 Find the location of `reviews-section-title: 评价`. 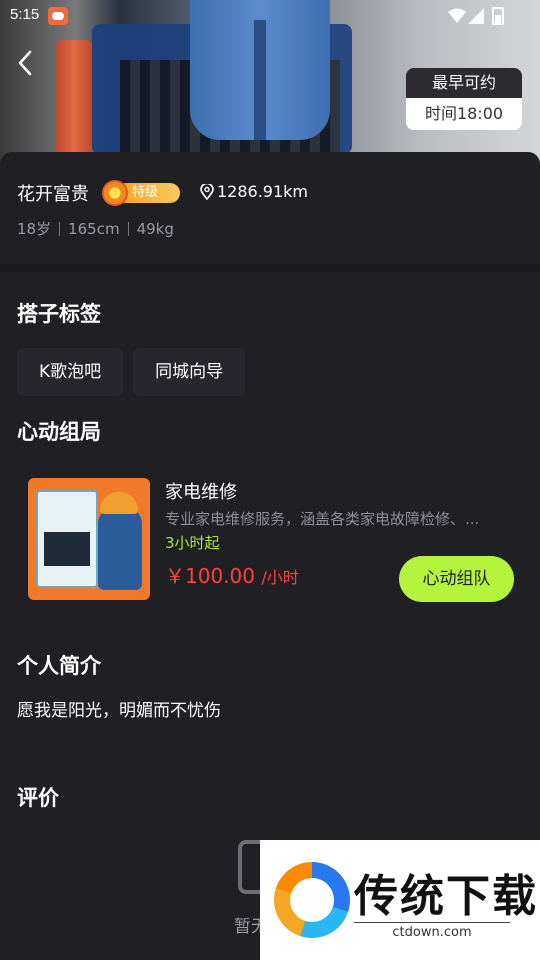

reviews-section-title: 评价 is located at coordinates (38, 798).